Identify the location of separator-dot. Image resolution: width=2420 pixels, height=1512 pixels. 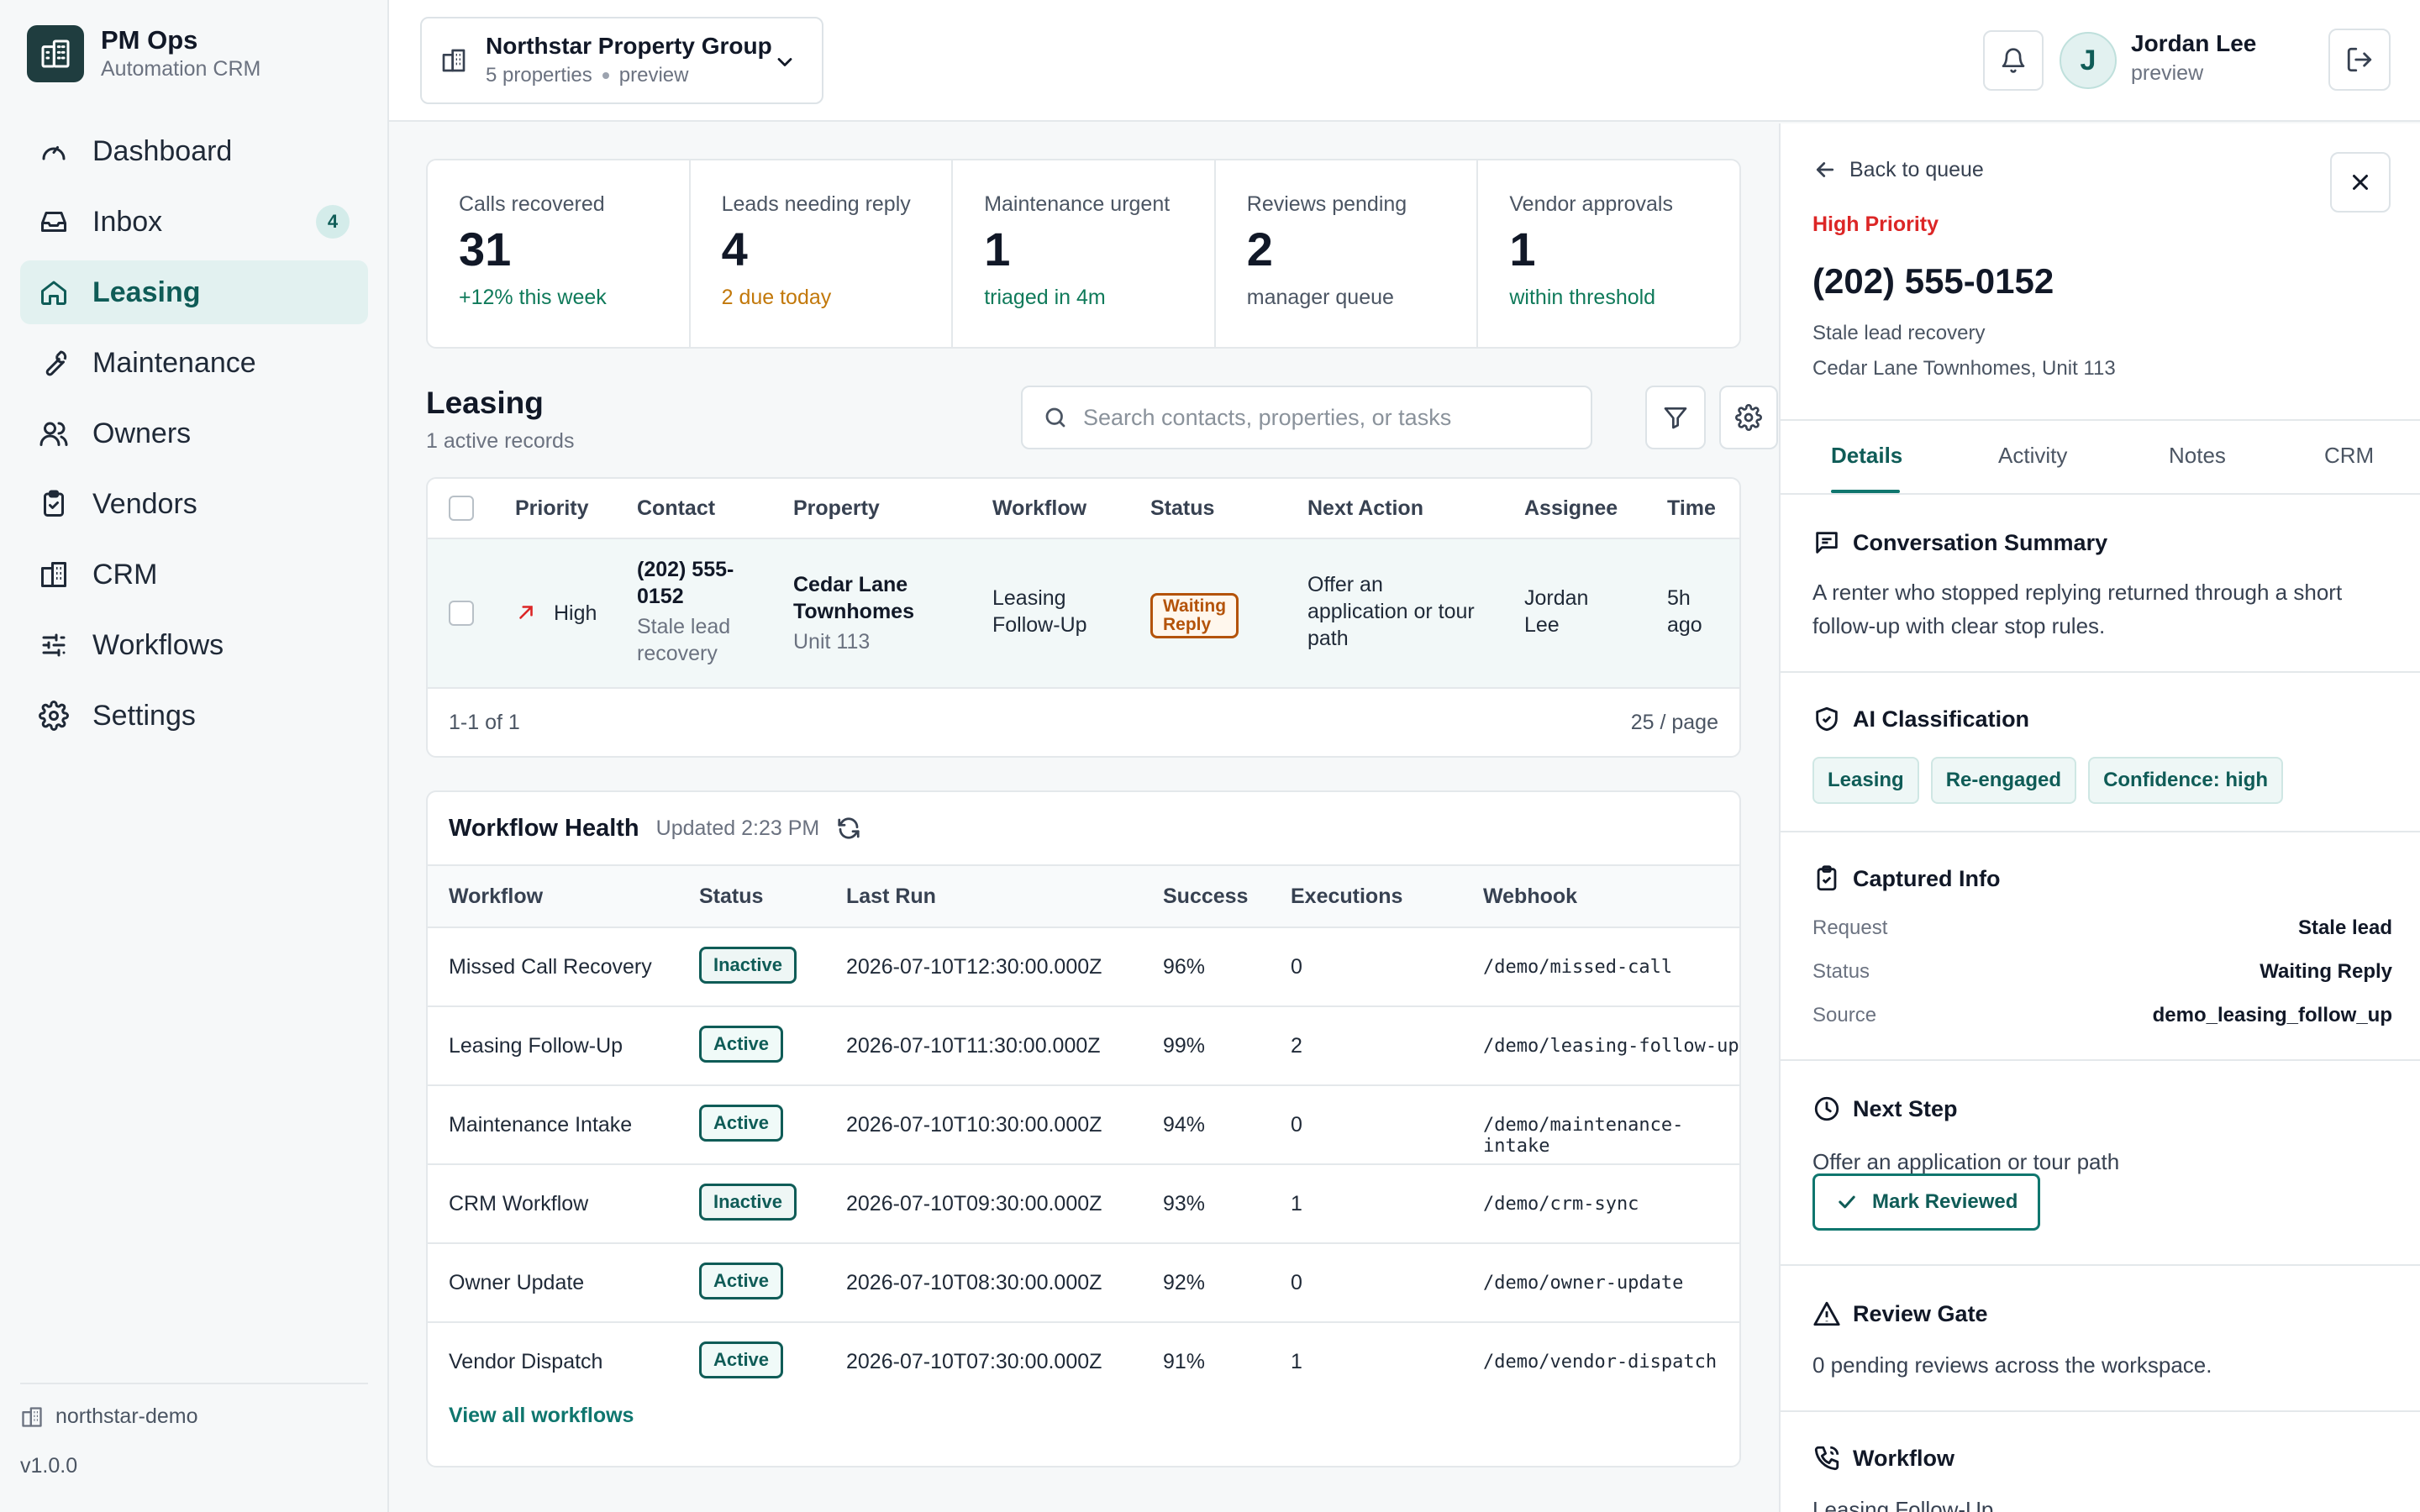
(605, 75).